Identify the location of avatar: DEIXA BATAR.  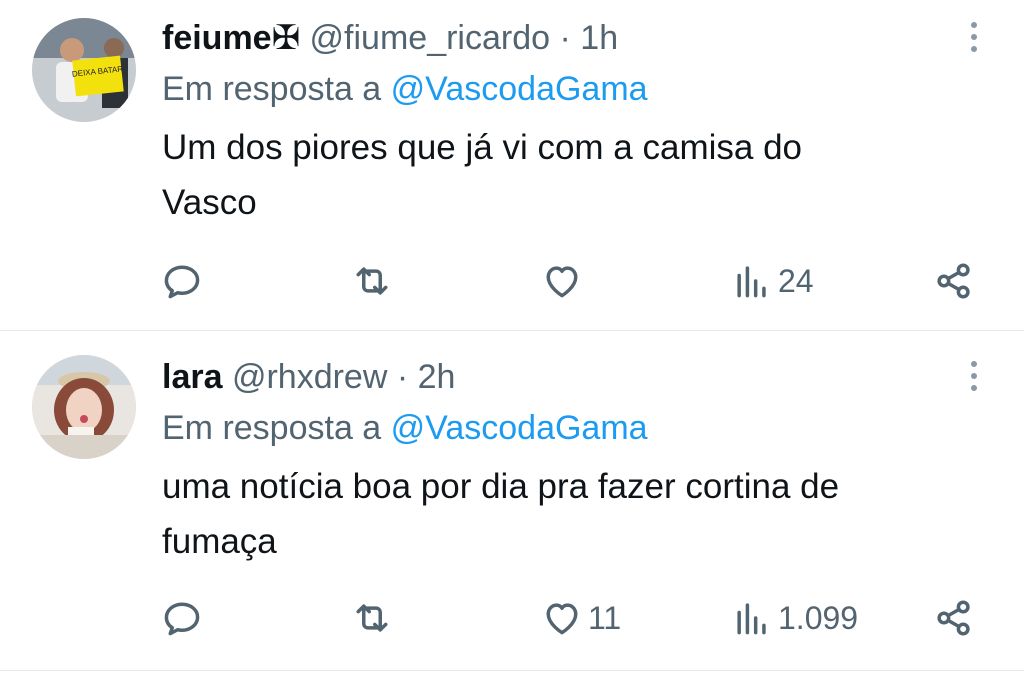
(84, 70).